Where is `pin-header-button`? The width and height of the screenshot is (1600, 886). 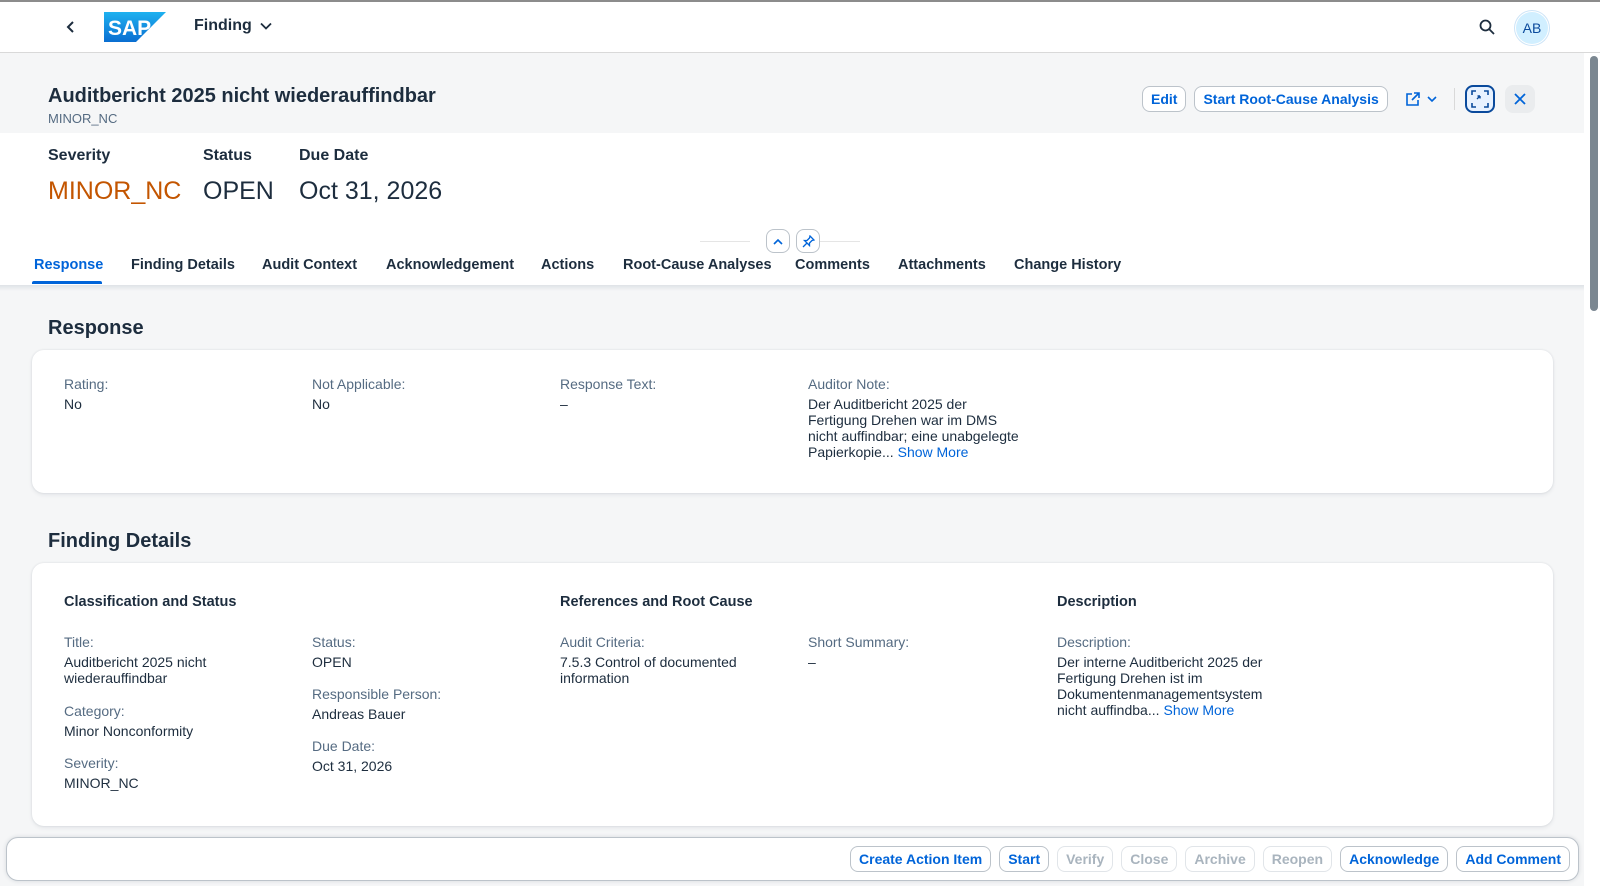
pin-header-button is located at coordinates (808, 241).